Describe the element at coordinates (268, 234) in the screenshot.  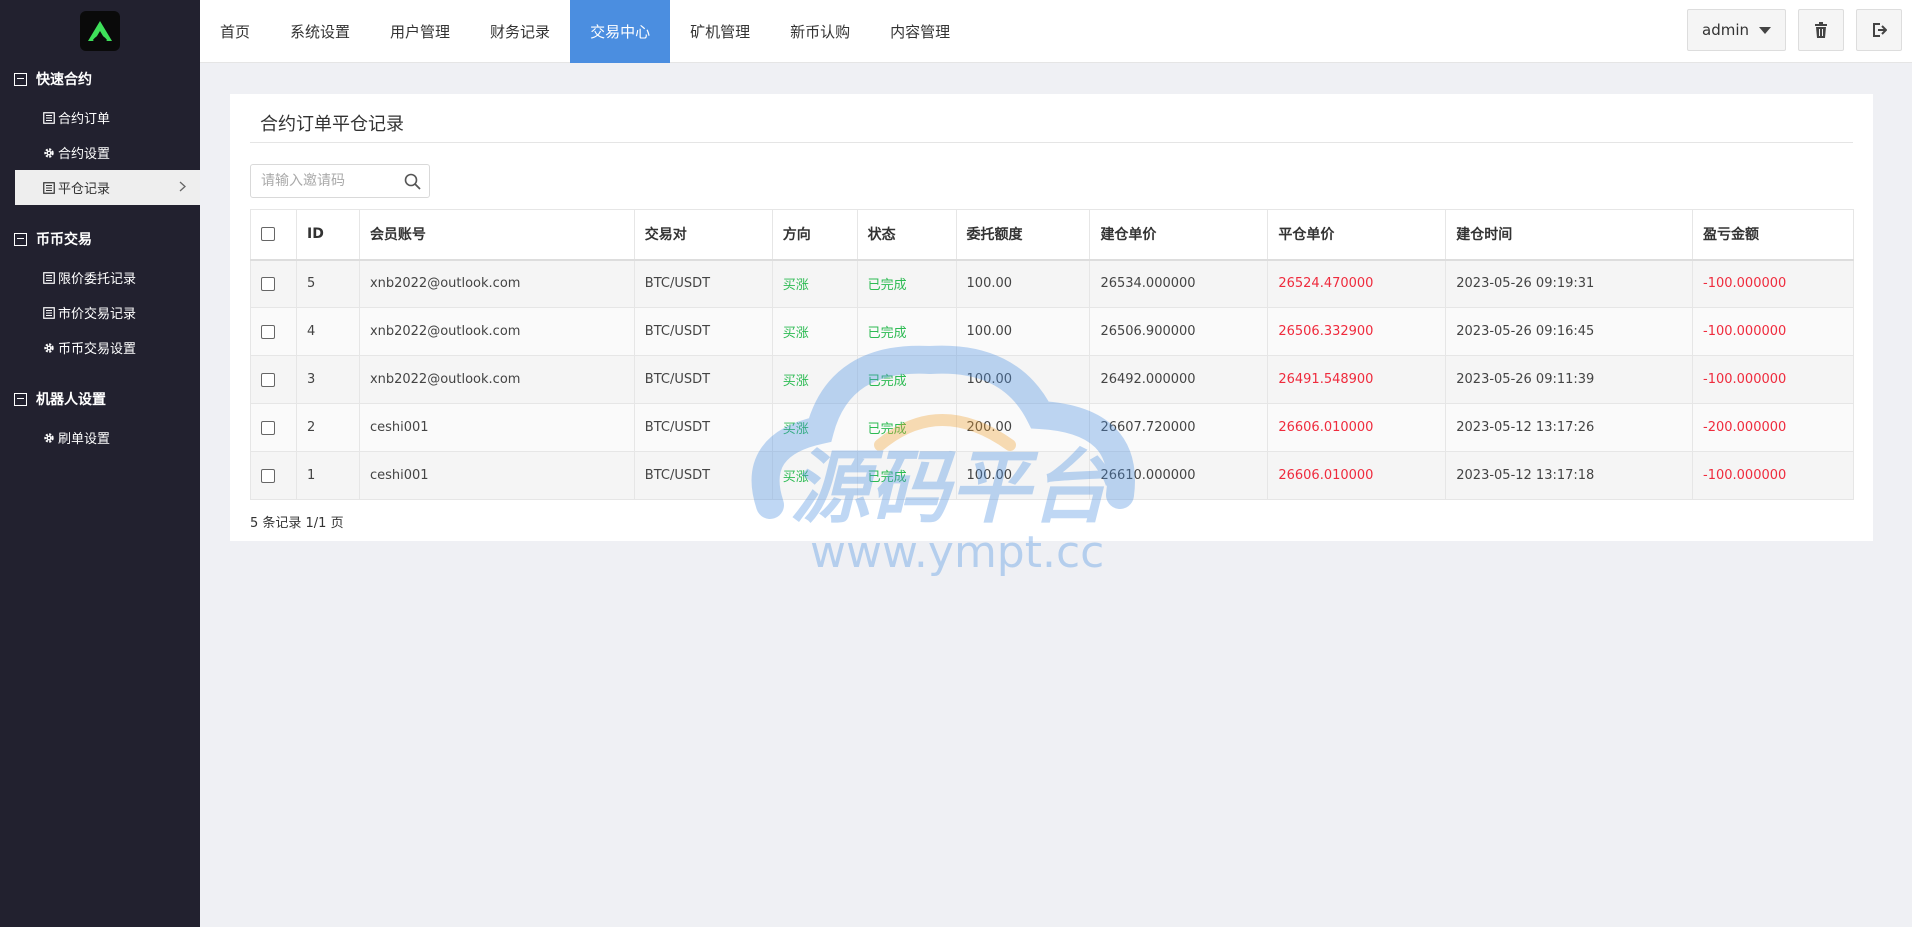
I see `select-all-checkbox` at that location.